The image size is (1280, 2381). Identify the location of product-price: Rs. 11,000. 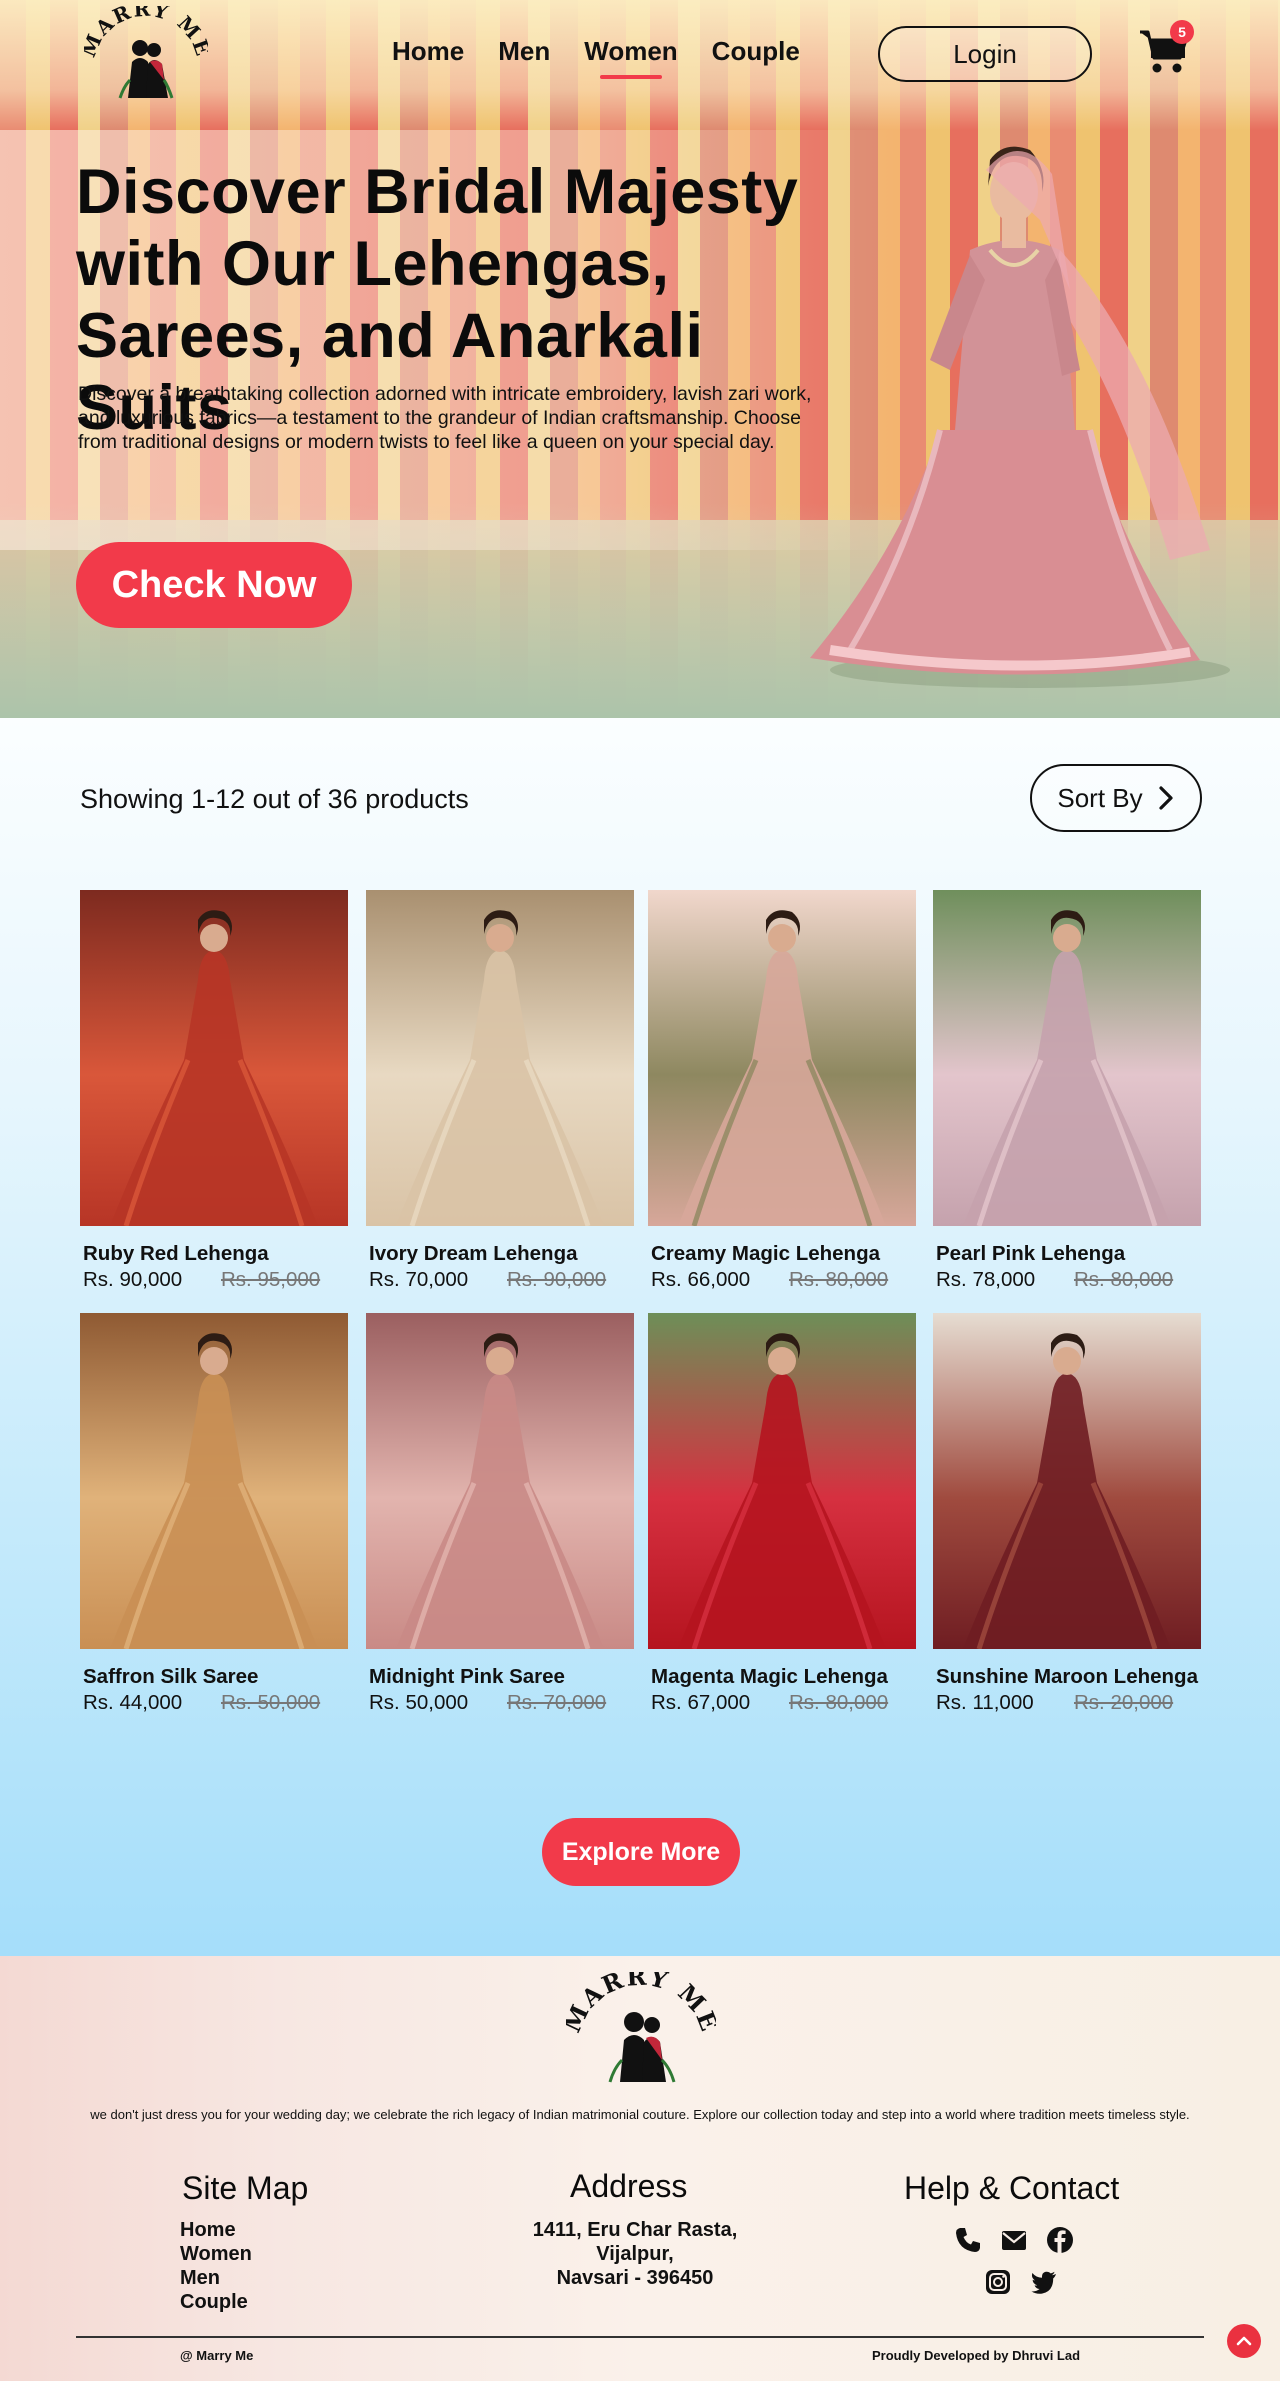
(985, 1702).